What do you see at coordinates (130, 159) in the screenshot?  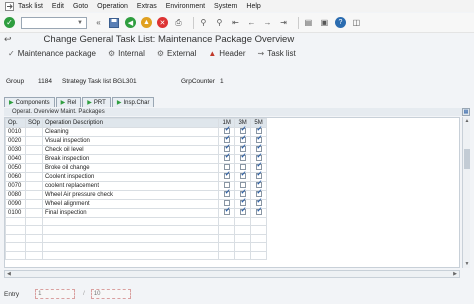 I see `operation-description: Break inspection` at bounding box center [130, 159].